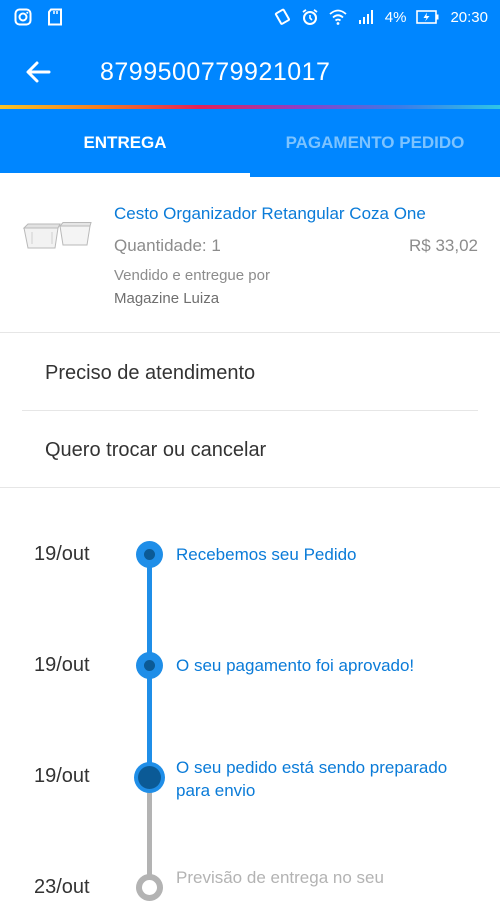 The image size is (500, 901). I want to click on product-quantity: Quantidade: 1, so click(167, 245).